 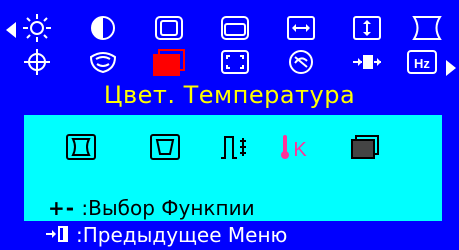 What do you see at coordinates (301, 28) in the screenshot?
I see `h-position-icon` at bounding box center [301, 28].